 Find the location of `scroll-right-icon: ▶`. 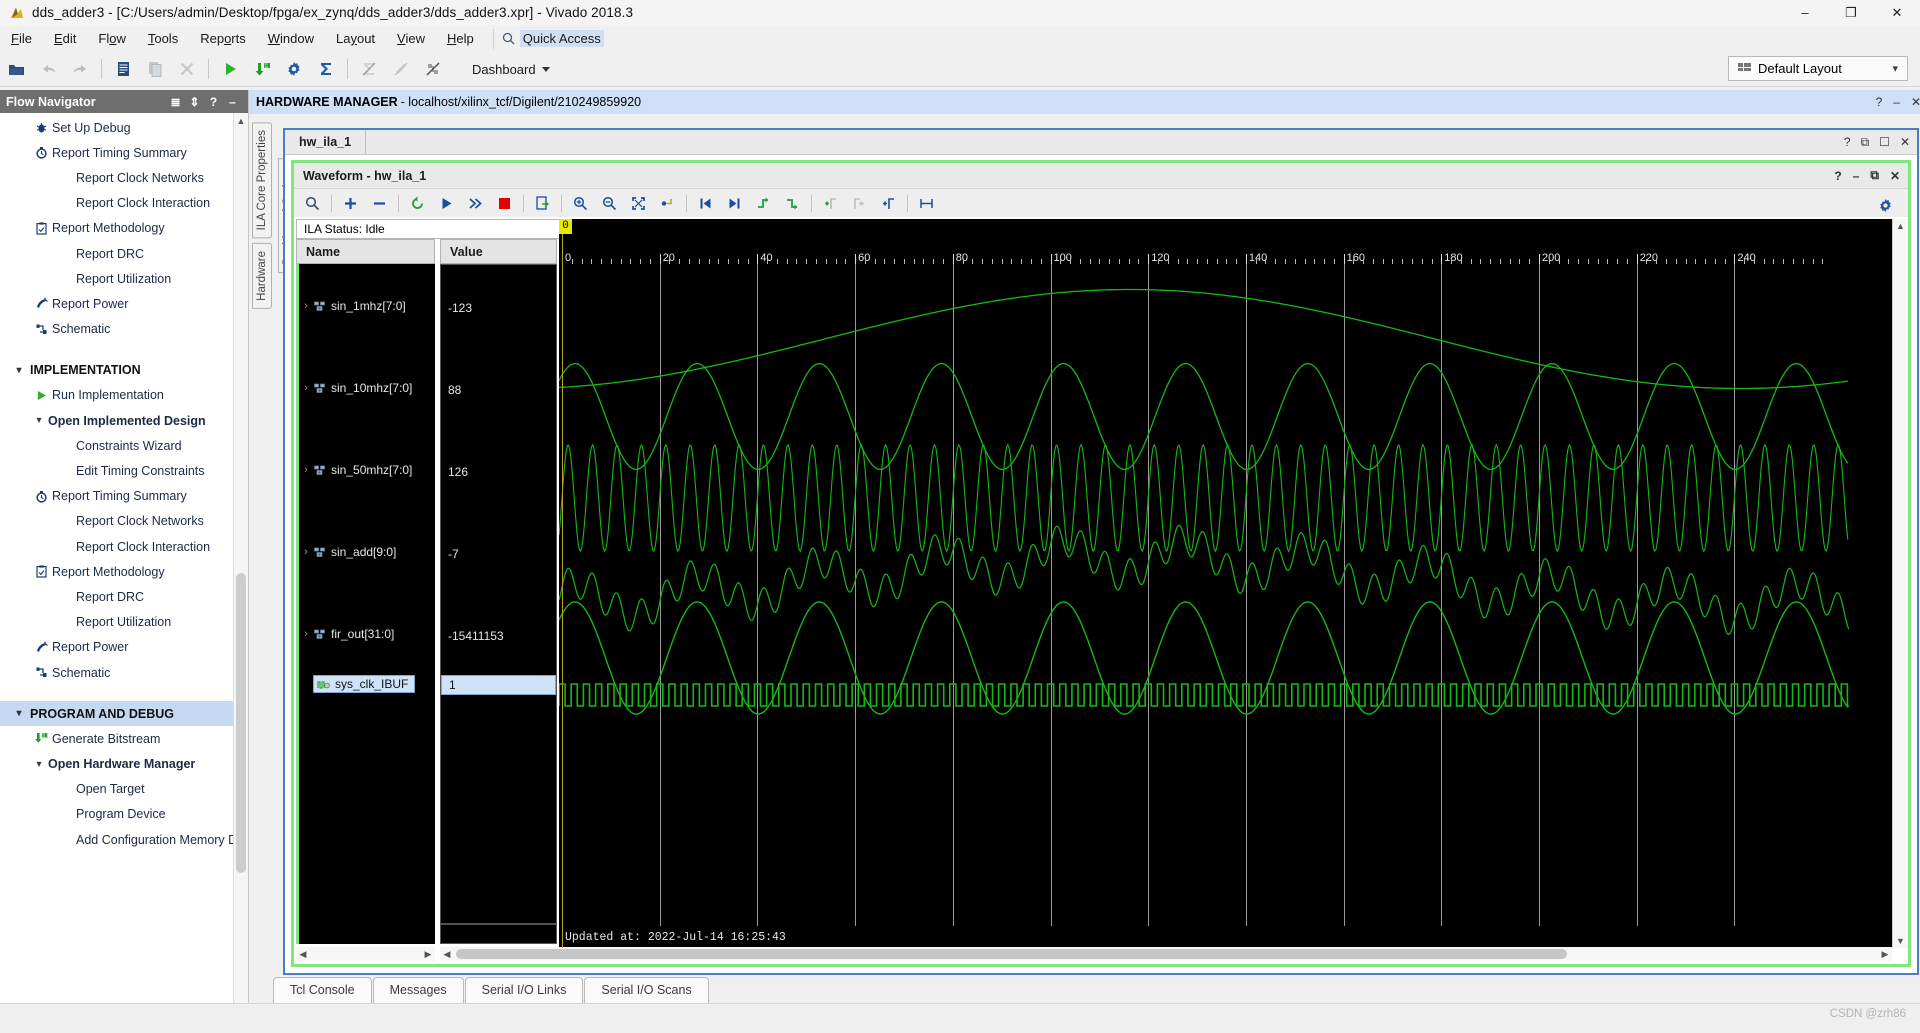

scroll-right-icon: ▶ is located at coordinates (428, 954).